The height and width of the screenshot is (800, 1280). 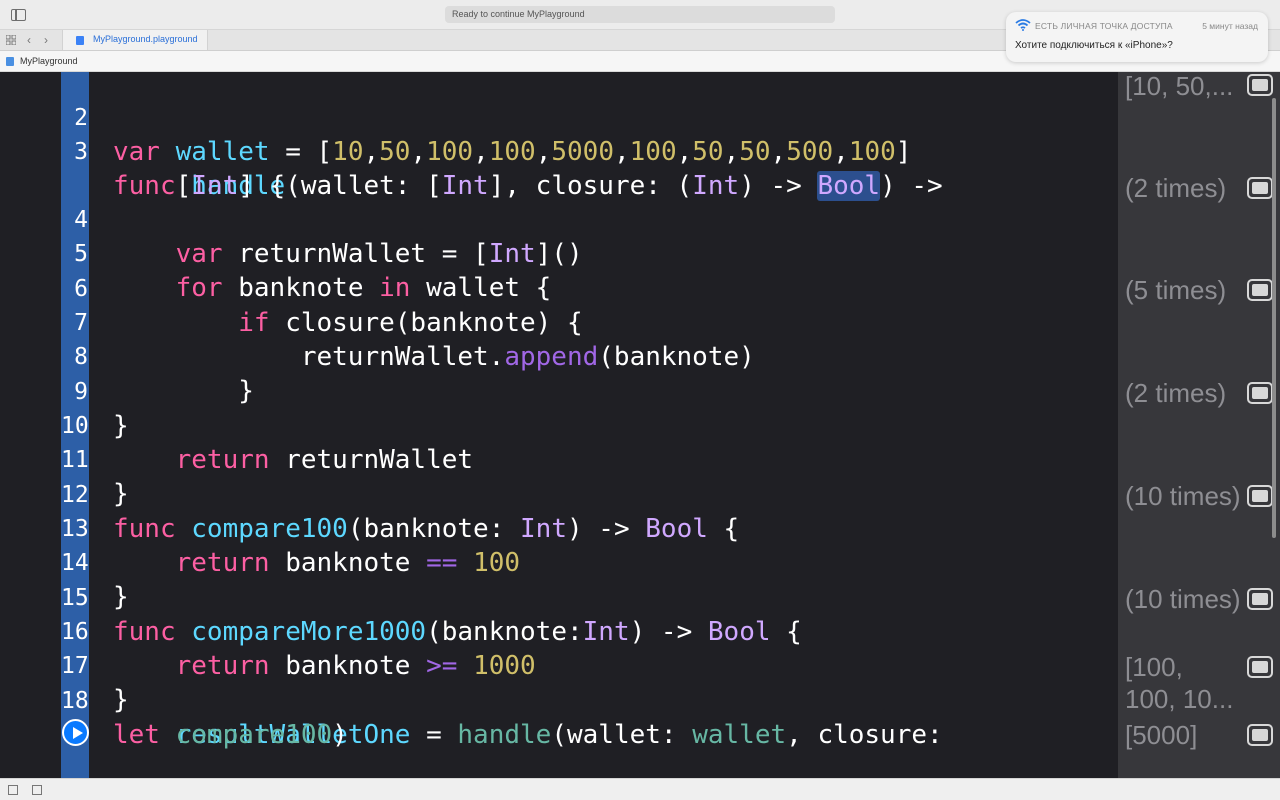 I want to click on code-line: 14 }, so click(x=559, y=562).